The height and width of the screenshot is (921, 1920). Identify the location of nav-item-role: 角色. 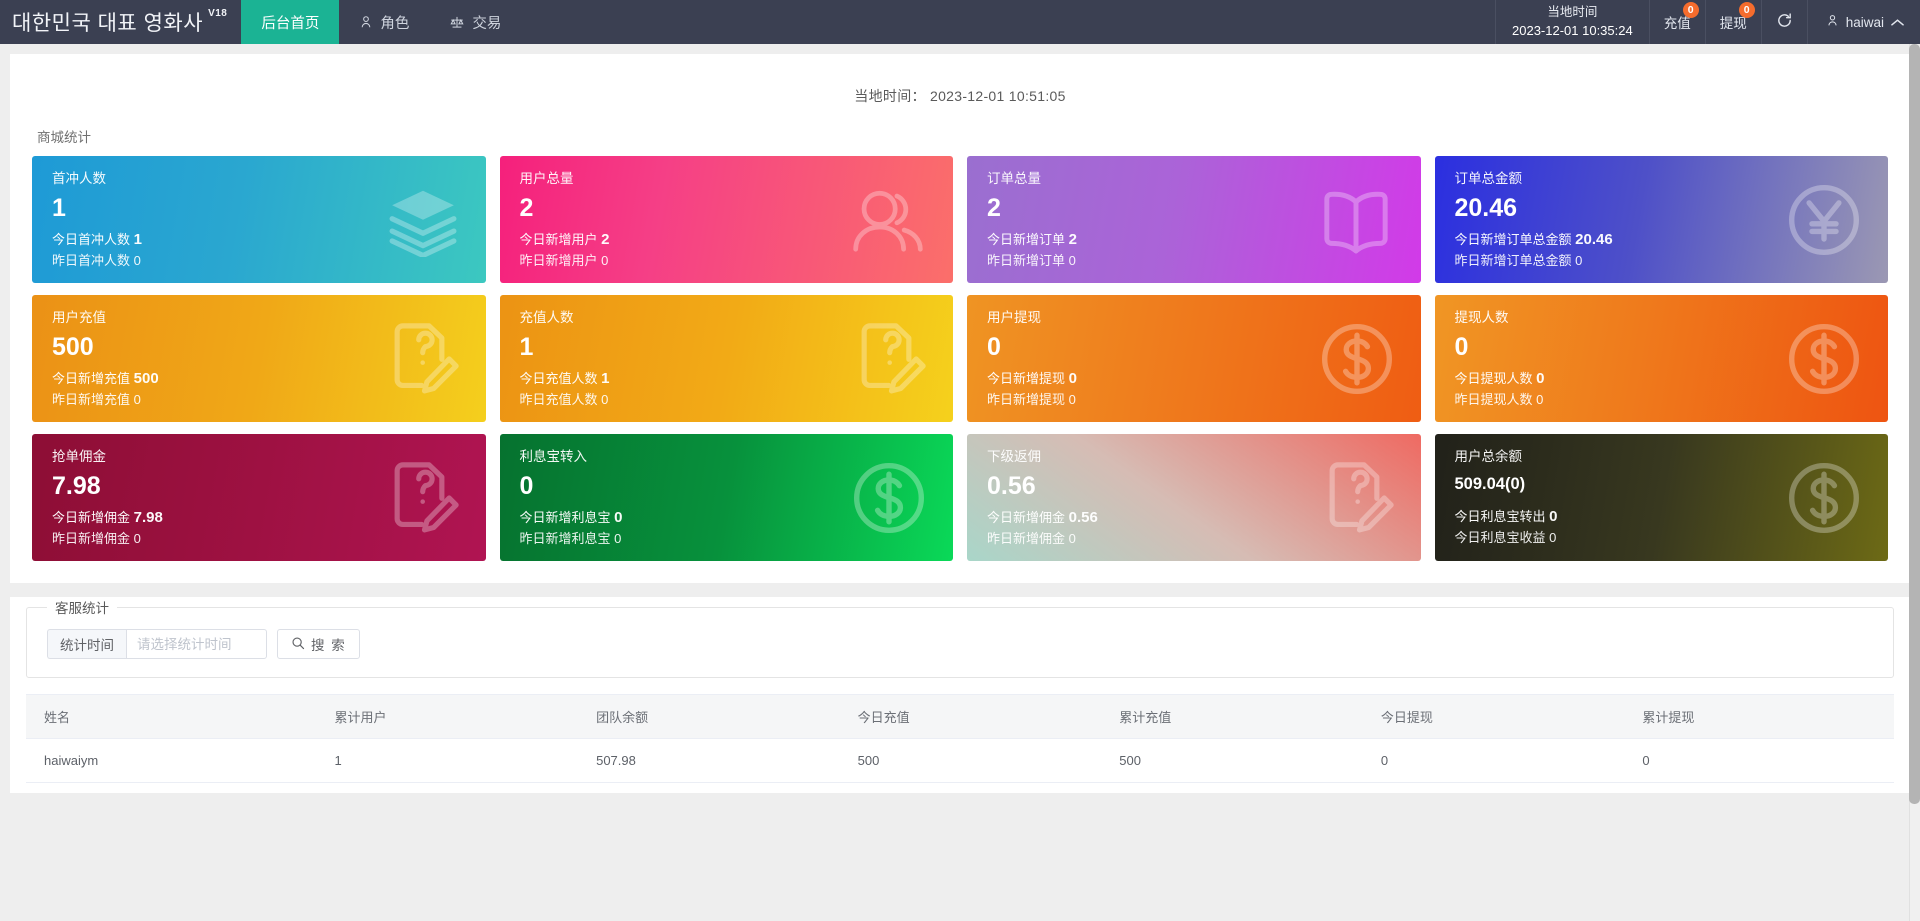
(384, 22).